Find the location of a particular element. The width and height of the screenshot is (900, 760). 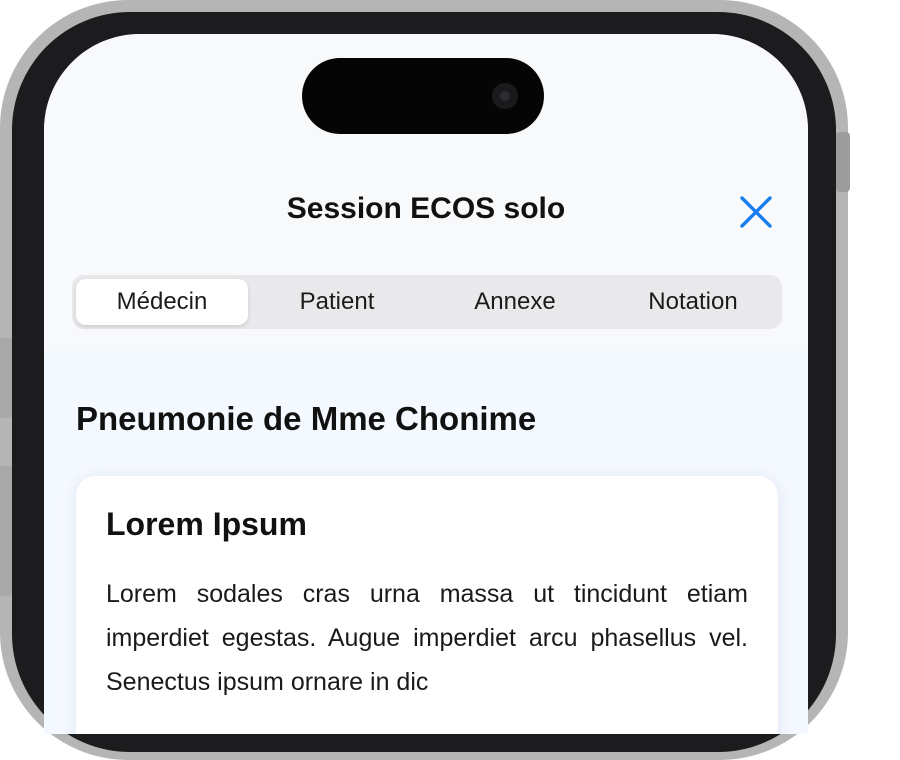

tab-annexe: Annexe is located at coordinates (515, 302).